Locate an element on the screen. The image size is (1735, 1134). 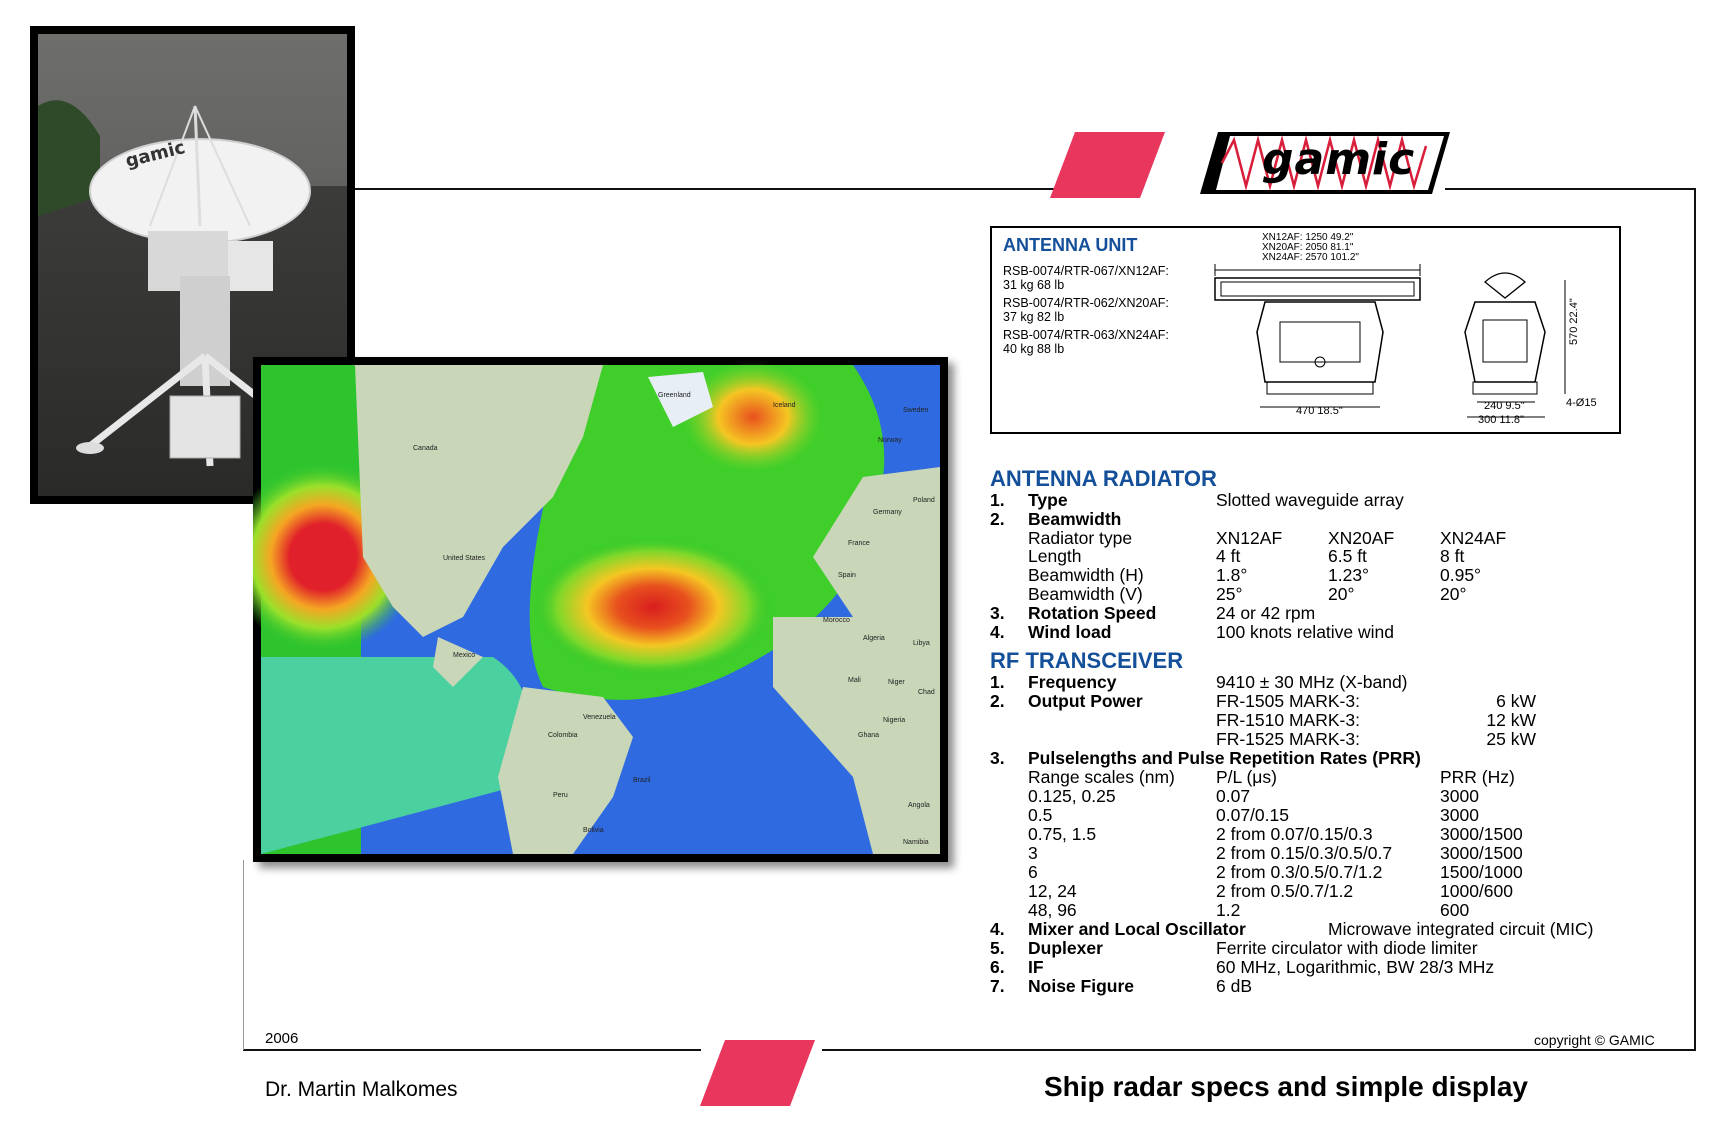
map-label-sweden: Sweden is located at coordinates (916, 410).